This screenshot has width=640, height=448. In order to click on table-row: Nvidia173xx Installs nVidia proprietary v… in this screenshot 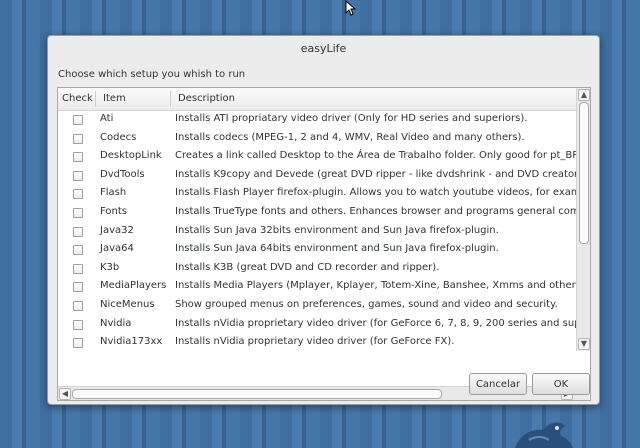, I will do `click(317, 342)`.